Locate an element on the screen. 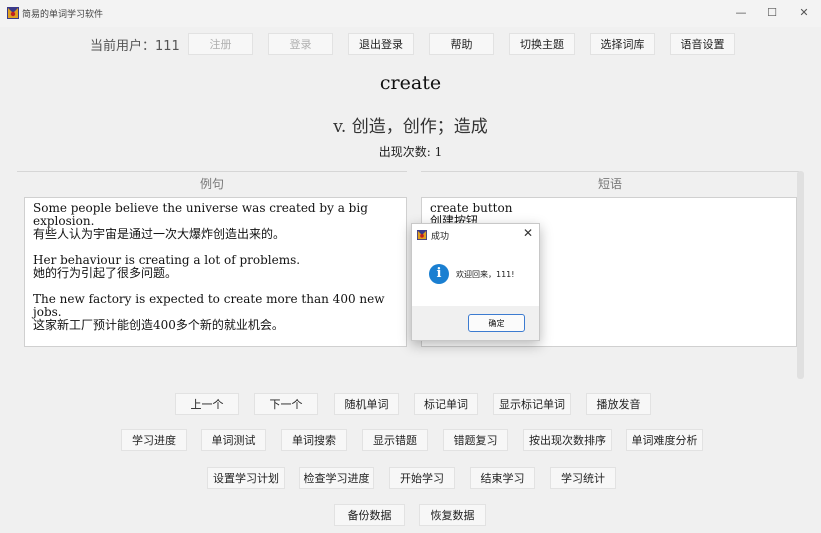  login-button: 登录 is located at coordinates (300, 44).